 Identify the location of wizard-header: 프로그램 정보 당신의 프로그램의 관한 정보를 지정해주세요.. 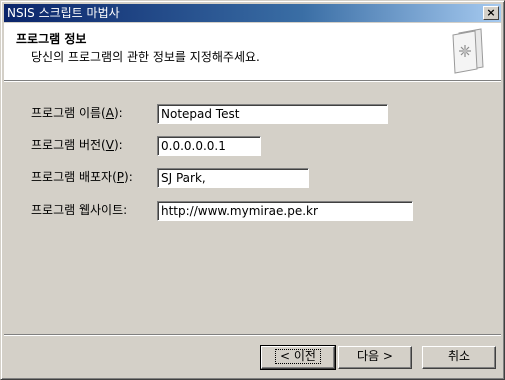
(252, 51).